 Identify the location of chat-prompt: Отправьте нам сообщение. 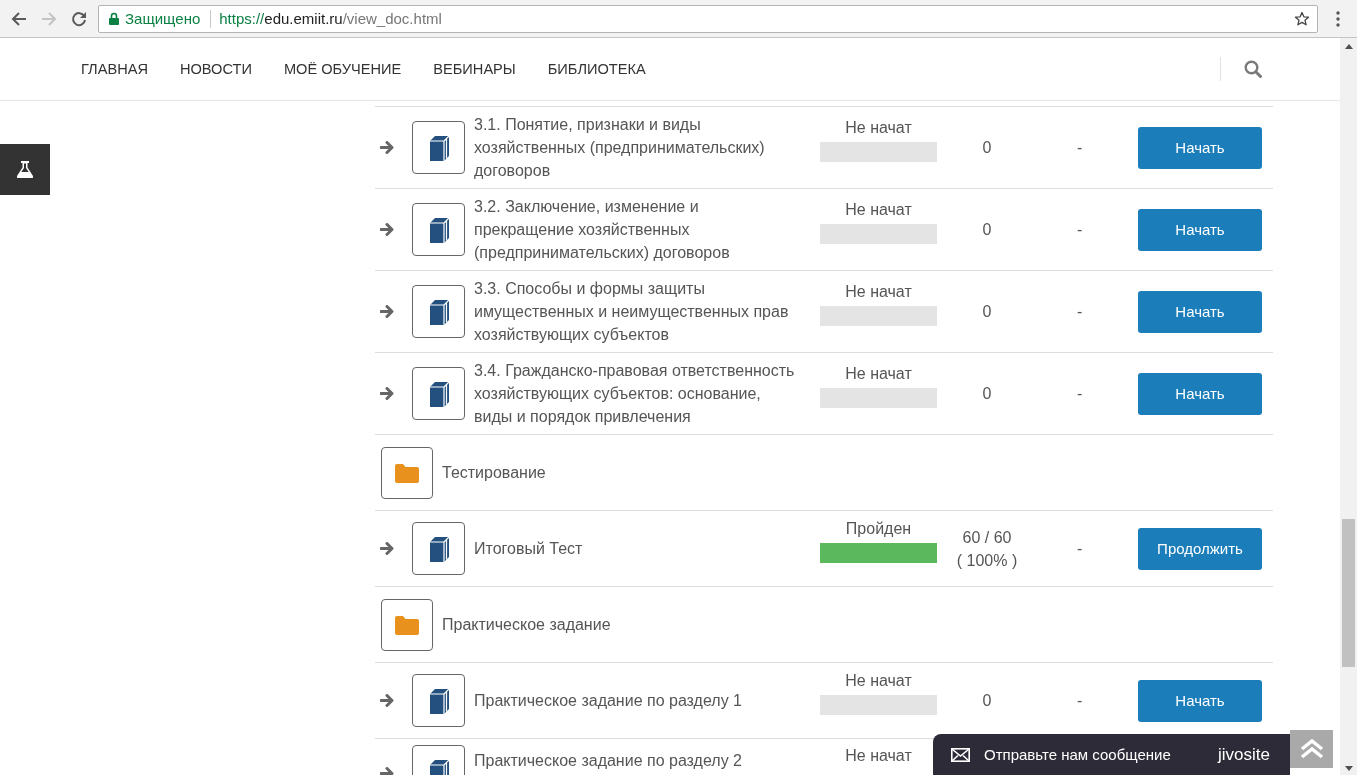
(1077, 754).